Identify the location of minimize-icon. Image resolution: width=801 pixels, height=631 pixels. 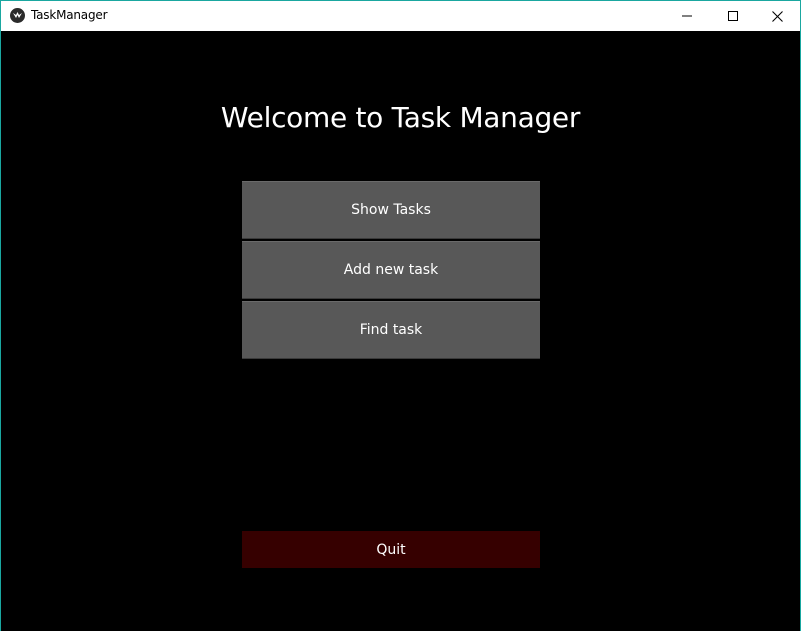
(687, 16).